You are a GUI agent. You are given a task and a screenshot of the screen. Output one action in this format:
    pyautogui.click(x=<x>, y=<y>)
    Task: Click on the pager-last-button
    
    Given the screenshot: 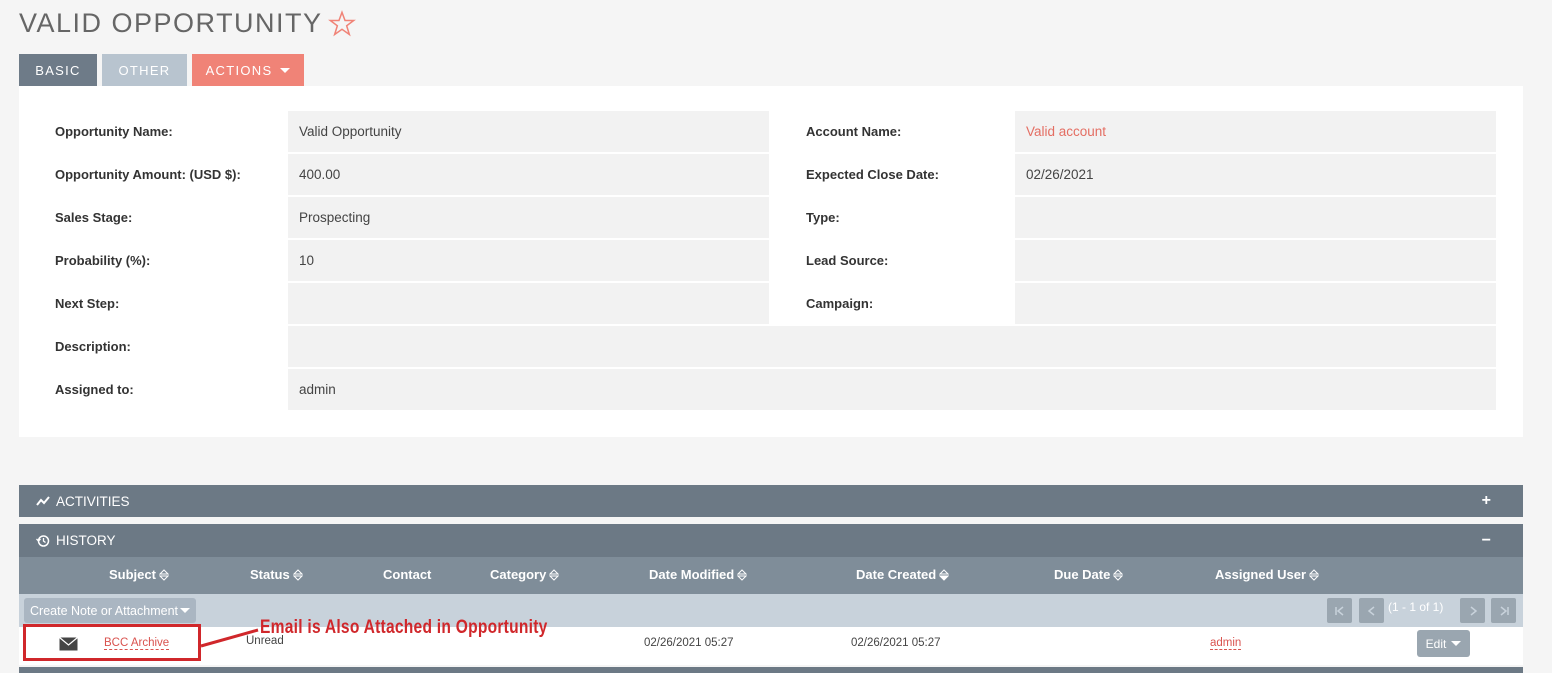 What is the action you would take?
    pyautogui.click(x=1503, y=610)
    